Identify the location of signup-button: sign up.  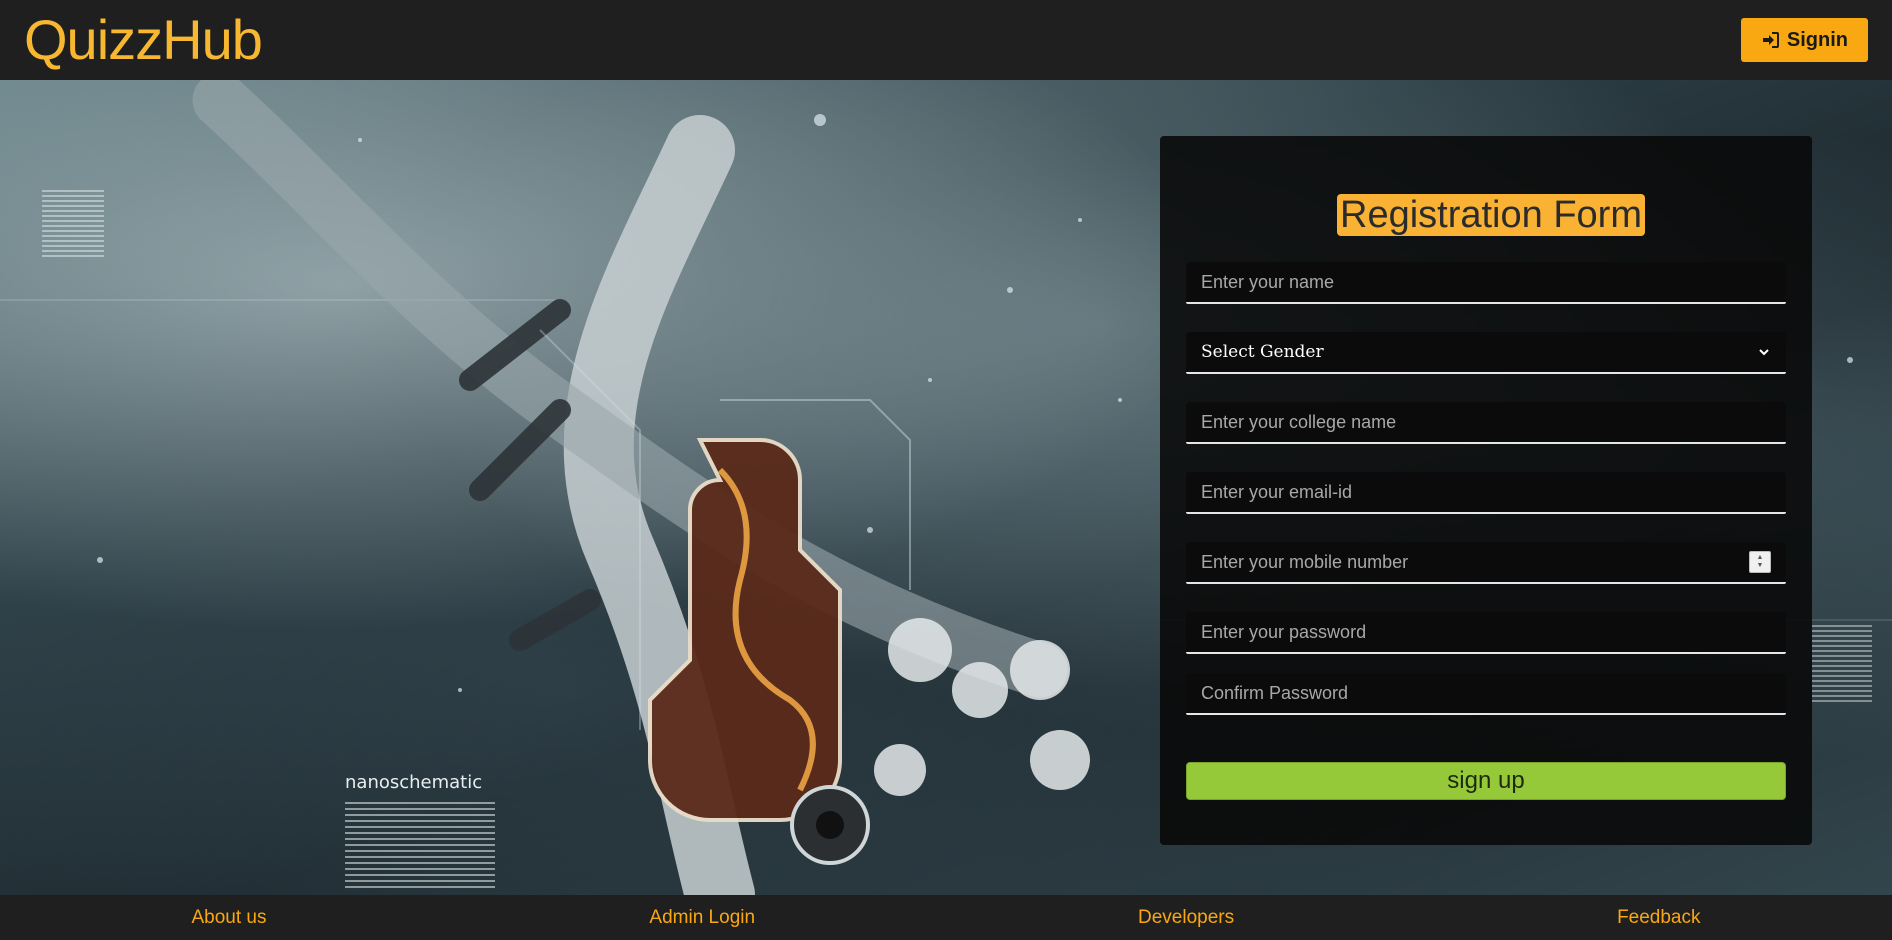
(1486, 781).